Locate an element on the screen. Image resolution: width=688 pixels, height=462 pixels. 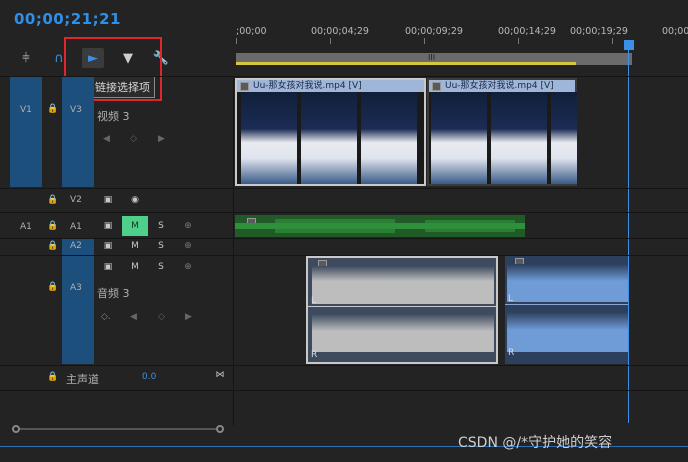
track-label: 音频 3 is located at coordinates (113, 293).